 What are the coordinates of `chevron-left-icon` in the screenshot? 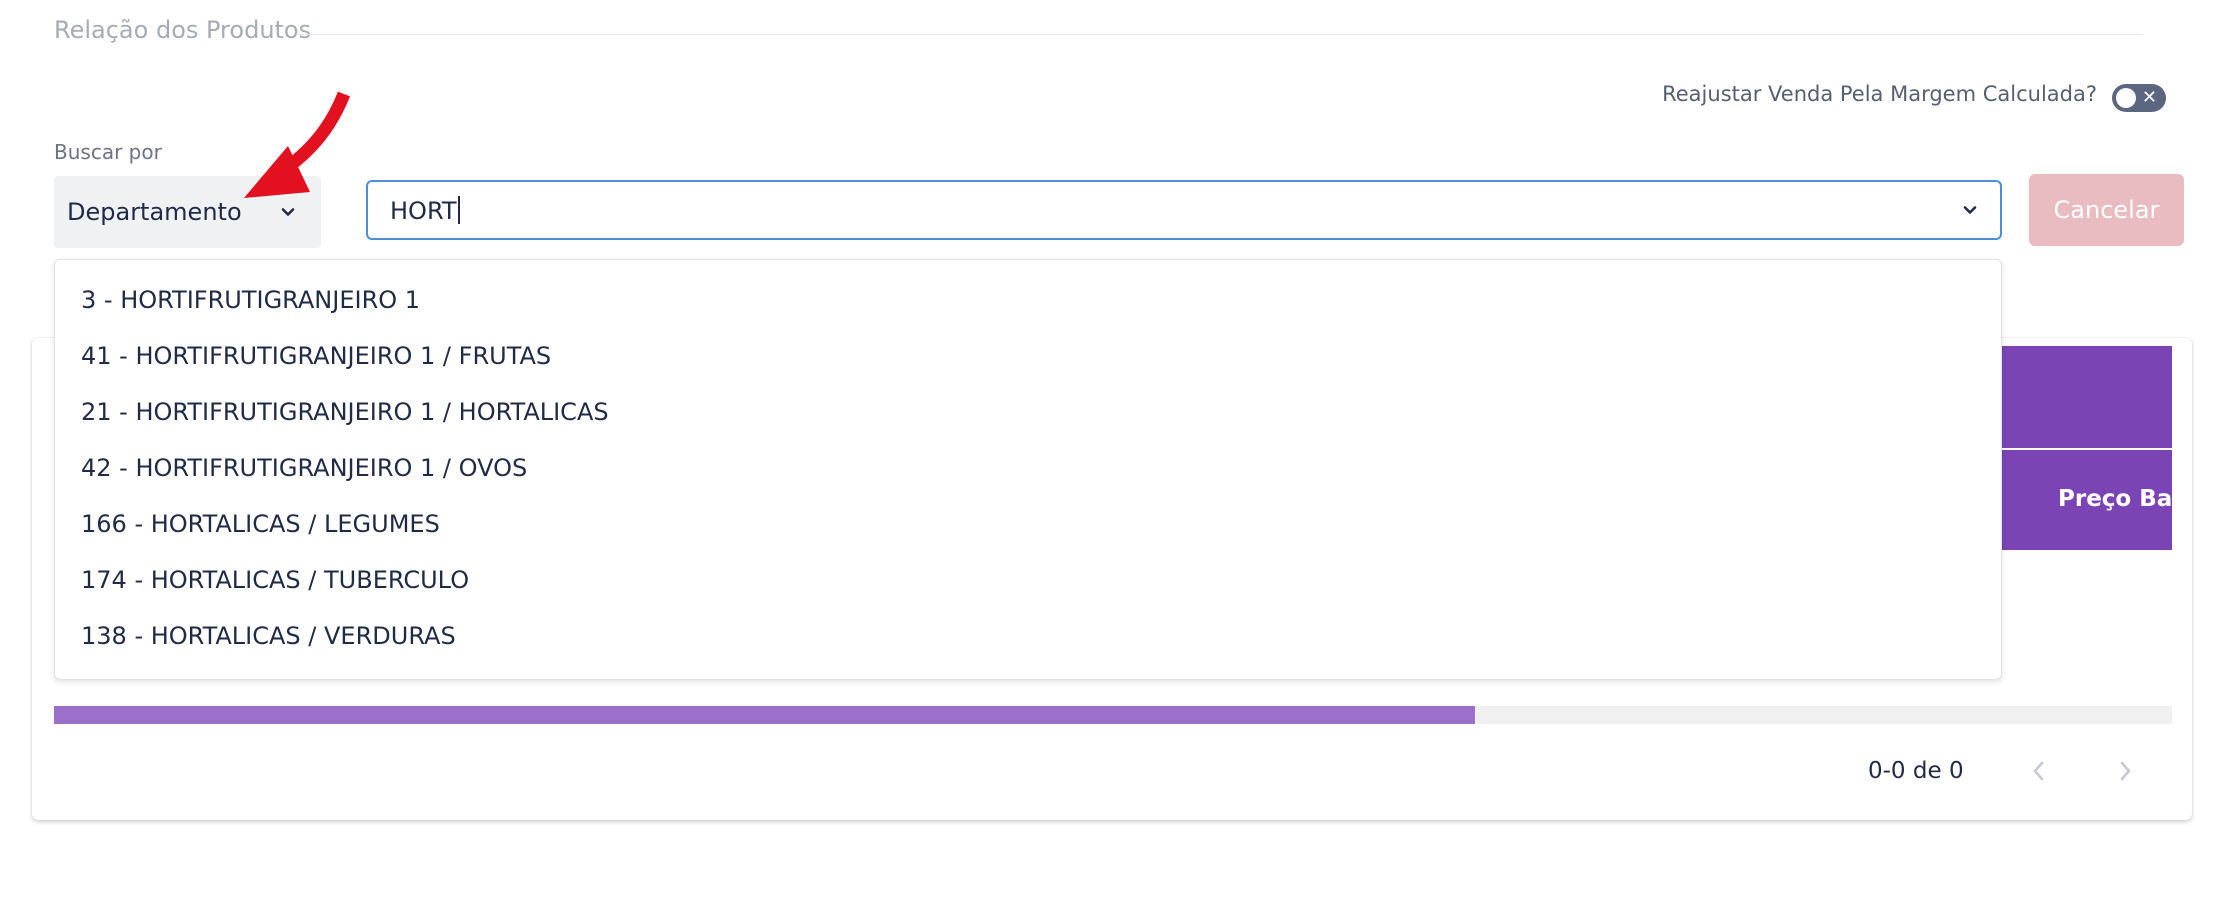 It's located at (2039, 771).